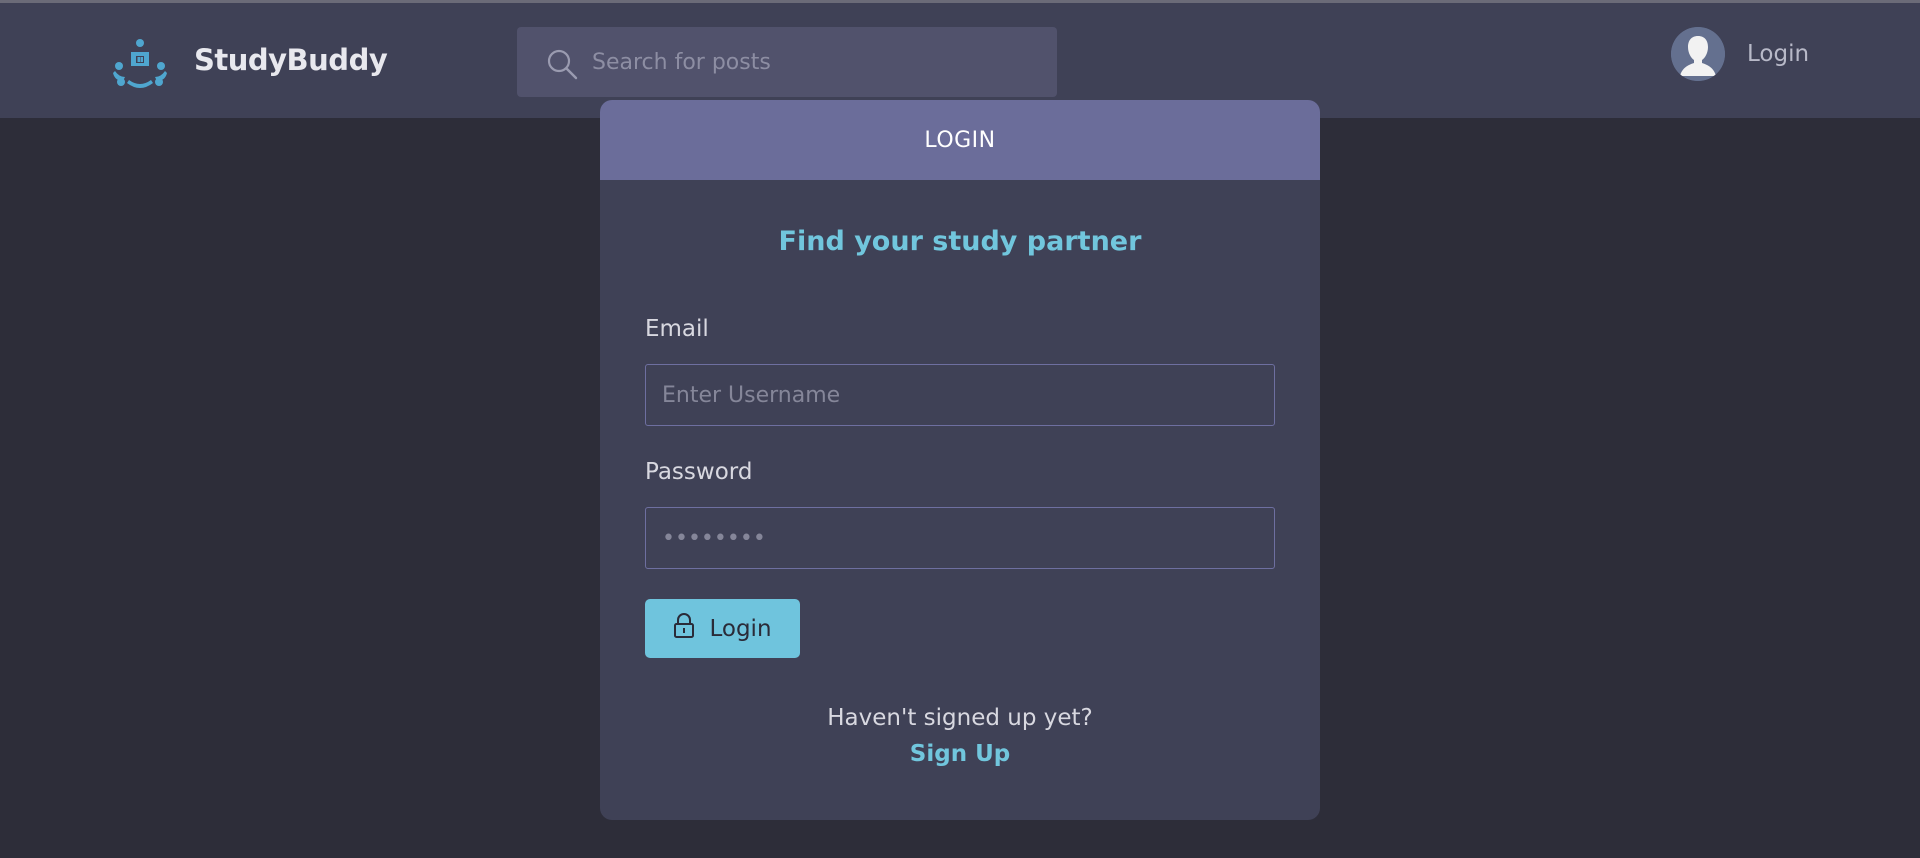 The image size is (1920, 858). What do you see at coordinates (960, 538) in the screenshot?
I see `password-field` at bounding box center [960, 538].